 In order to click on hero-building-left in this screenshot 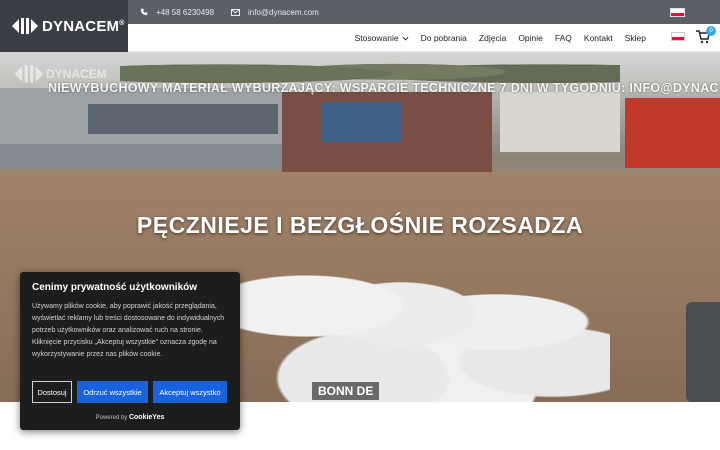, I will do `click(142, 128)`.